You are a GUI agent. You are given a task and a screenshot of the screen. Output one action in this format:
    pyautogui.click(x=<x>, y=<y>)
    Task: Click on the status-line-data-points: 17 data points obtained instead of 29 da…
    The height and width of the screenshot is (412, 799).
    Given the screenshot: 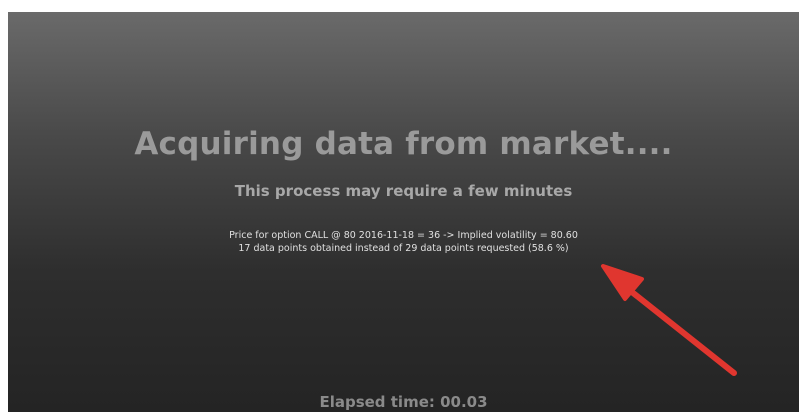 What is the action you would take?
    pyautogui.click(x=403, y=248)
    